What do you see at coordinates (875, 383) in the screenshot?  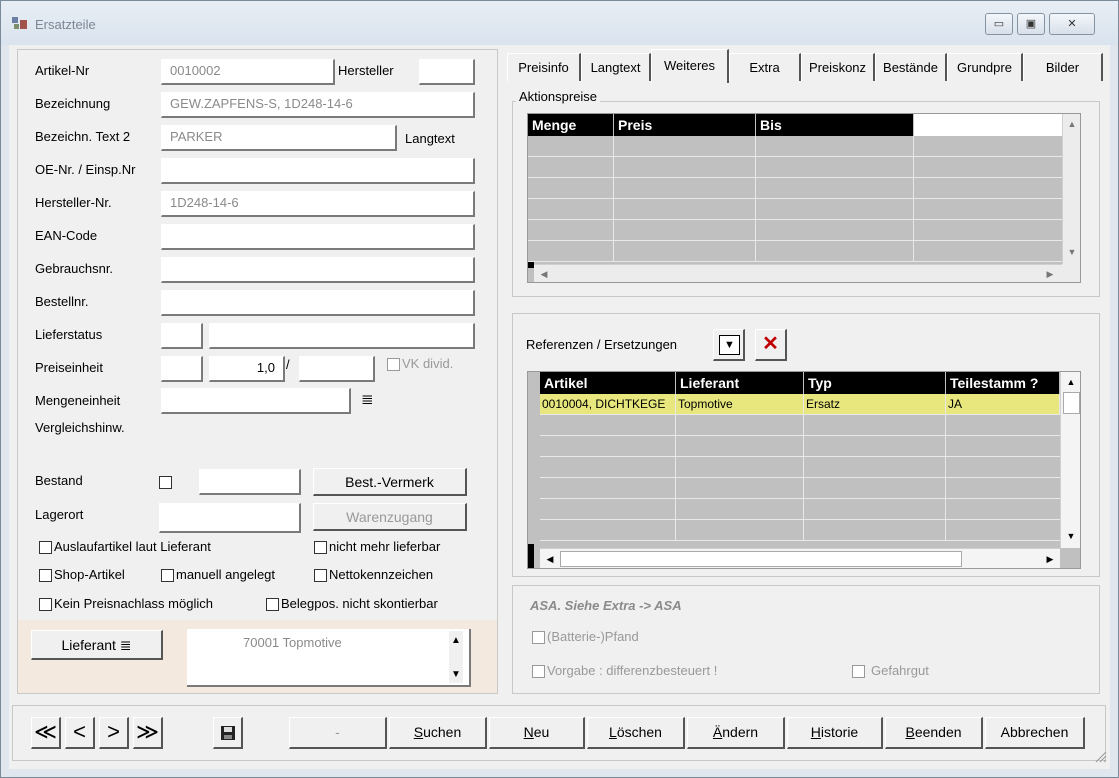 I see `column-header-typ: Typ` at bounding box center [875, 383].